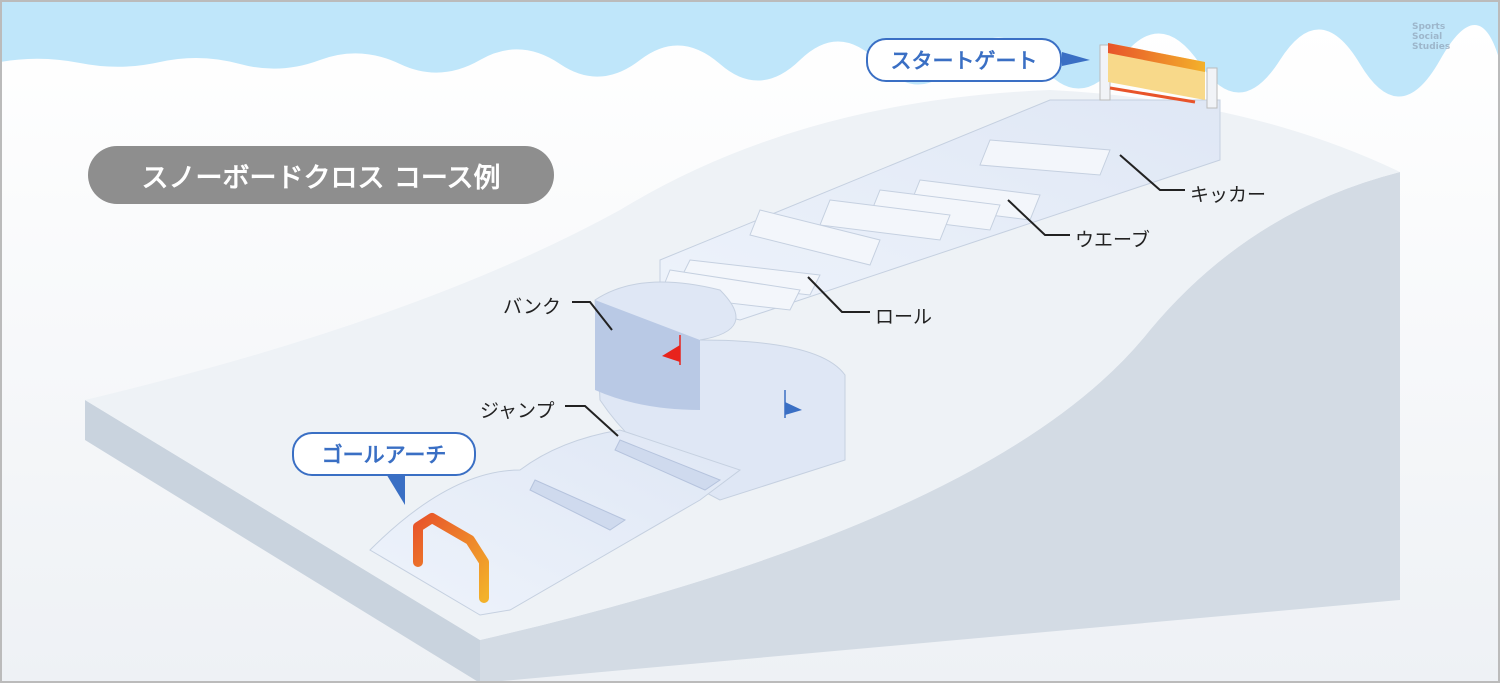 Image resolution: width=1500 pixels, height=683 pixels. What do you see at coordinates (1112, 240) in the screenshot?
I see `label-wave: ウエーブ` at bounding box center [1112, 240].